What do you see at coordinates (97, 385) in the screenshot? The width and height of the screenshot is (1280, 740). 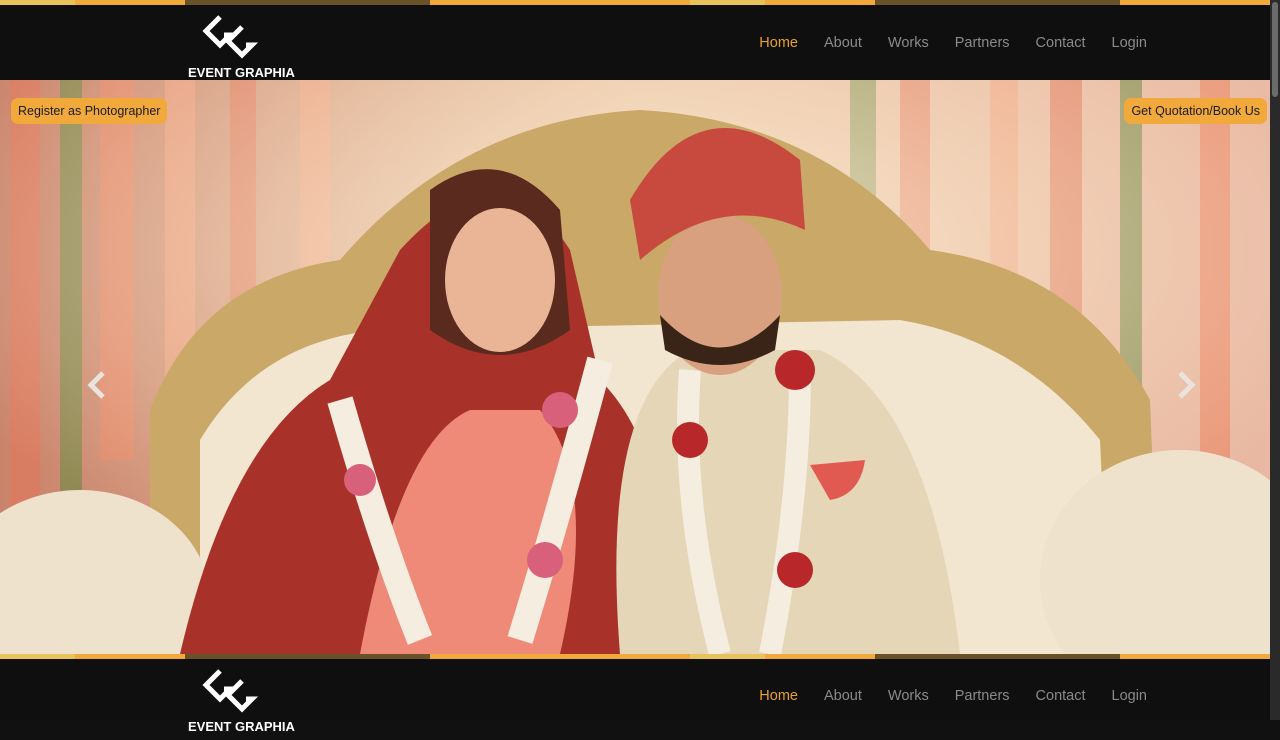 I see `chevron-left-icon` at bounding box center [97, 385].